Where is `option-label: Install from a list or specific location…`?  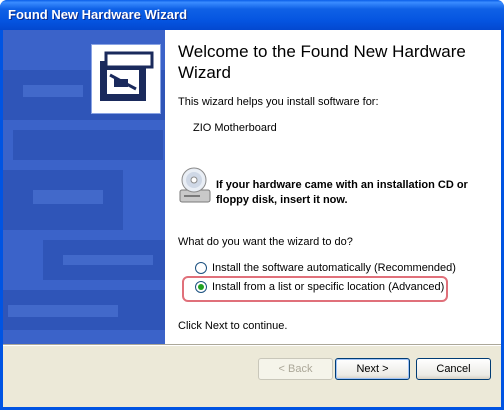
option-label: Install from a list or specific location… is located at coordinates (328, 287).